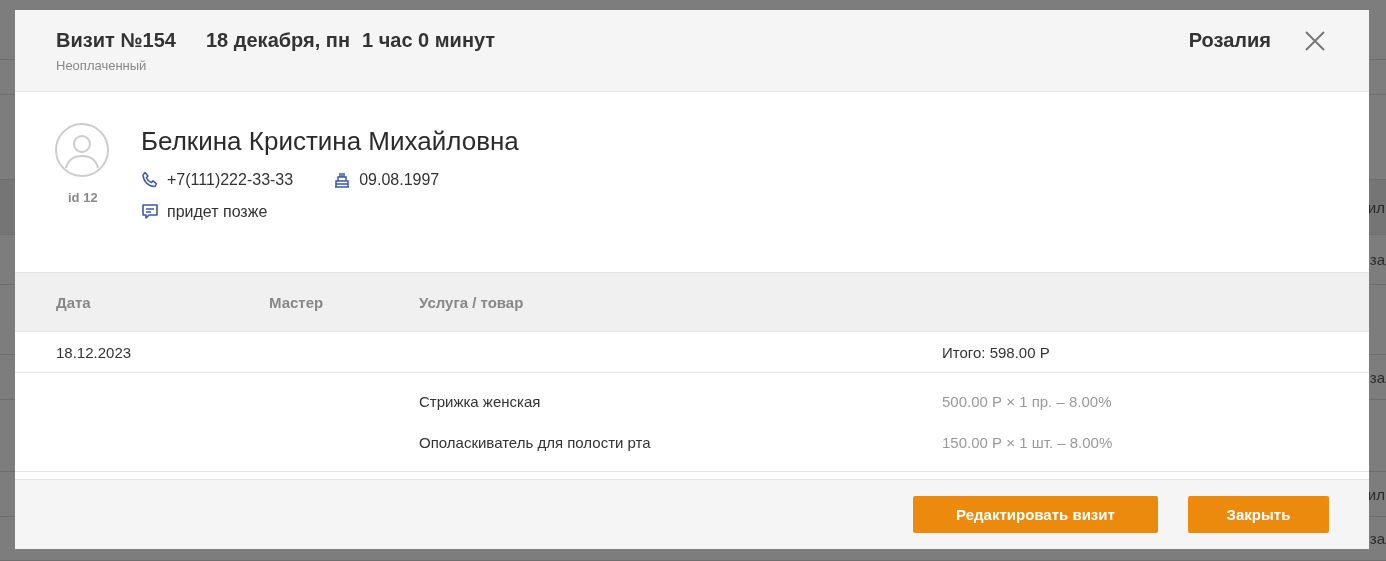 The image size is (1386, 561). Describe the element at coordinates (230, 180) in the screenshot. I see `phone-number: +7(111)222-33-33` at that location.